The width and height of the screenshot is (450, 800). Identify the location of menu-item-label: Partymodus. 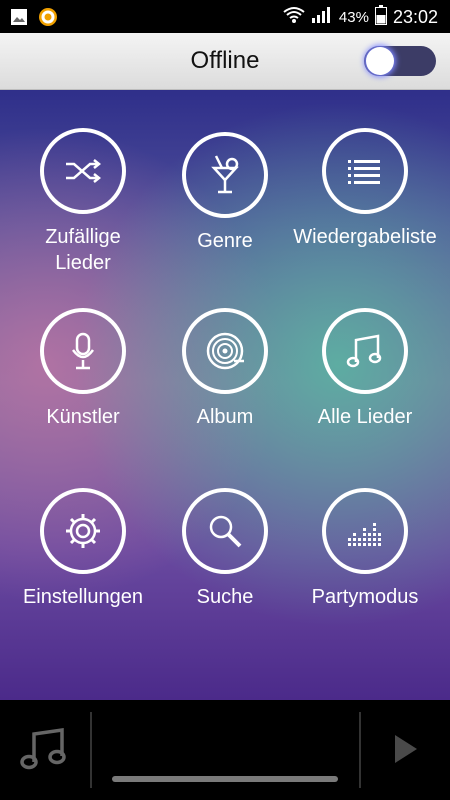
(365, 597).